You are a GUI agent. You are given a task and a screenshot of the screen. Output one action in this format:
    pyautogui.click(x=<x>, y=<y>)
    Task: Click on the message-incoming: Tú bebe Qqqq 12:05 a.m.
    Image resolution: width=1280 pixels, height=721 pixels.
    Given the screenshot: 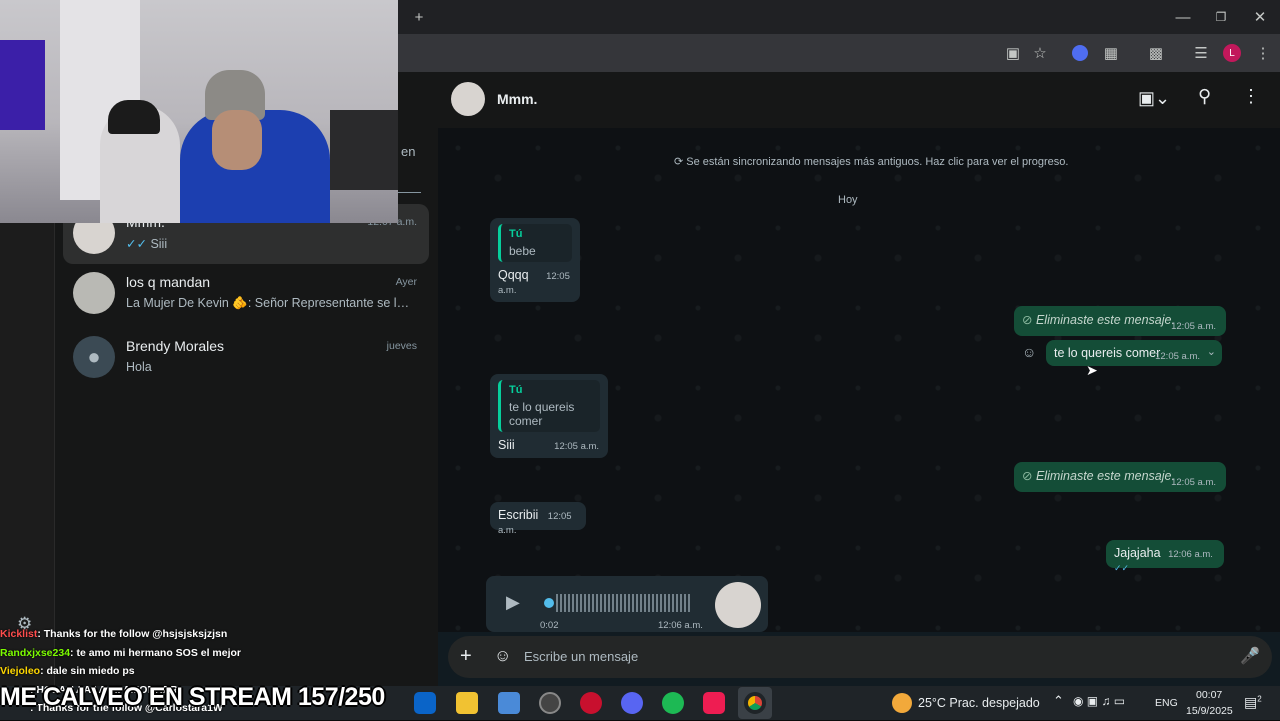 What is the action you would take?
    pyautogui.click(x=535, y=260)
    